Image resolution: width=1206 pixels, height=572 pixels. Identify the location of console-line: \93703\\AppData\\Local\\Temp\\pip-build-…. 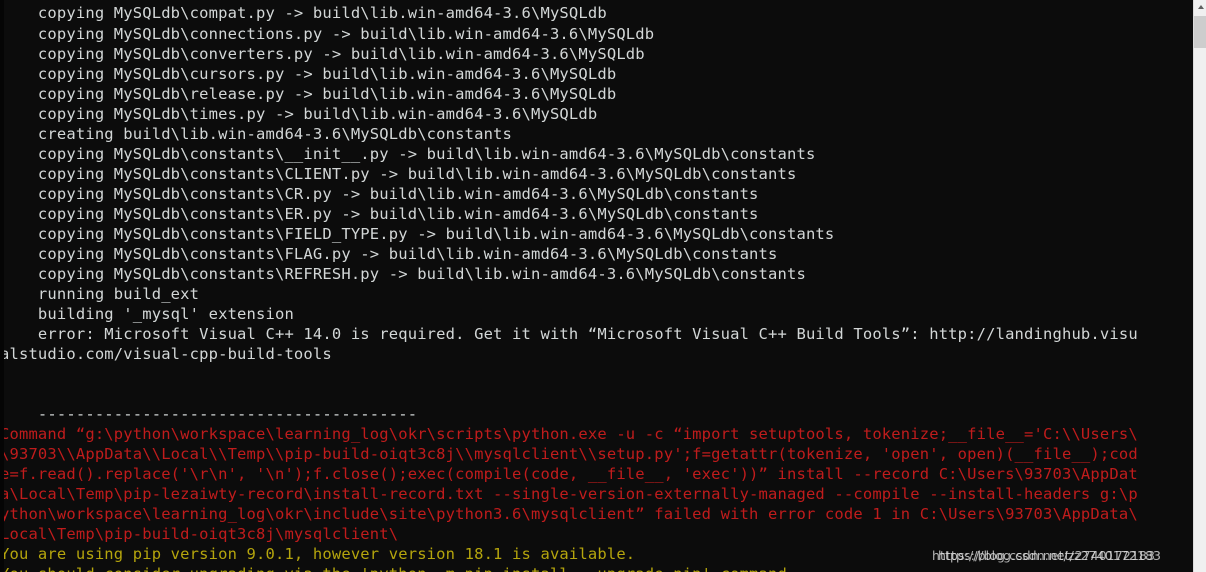
(569, 454).